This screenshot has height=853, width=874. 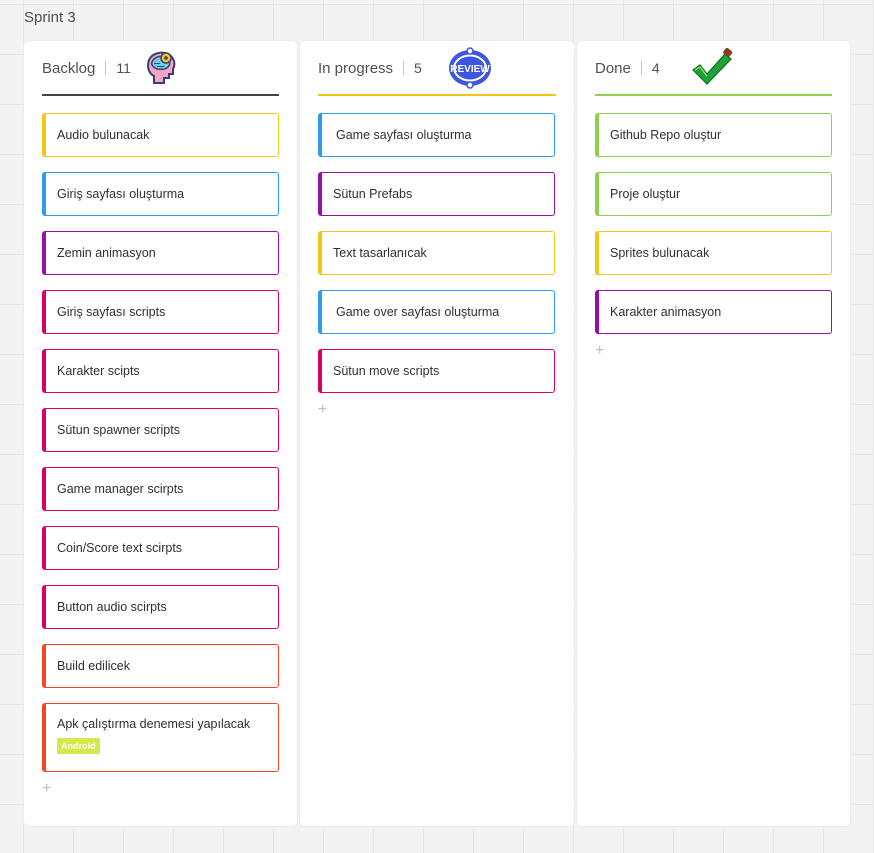 What do you see at coordinates (160, 135) in the screenshot?
I see `card: Audio bulunacak` at bounding box center [160, 135].